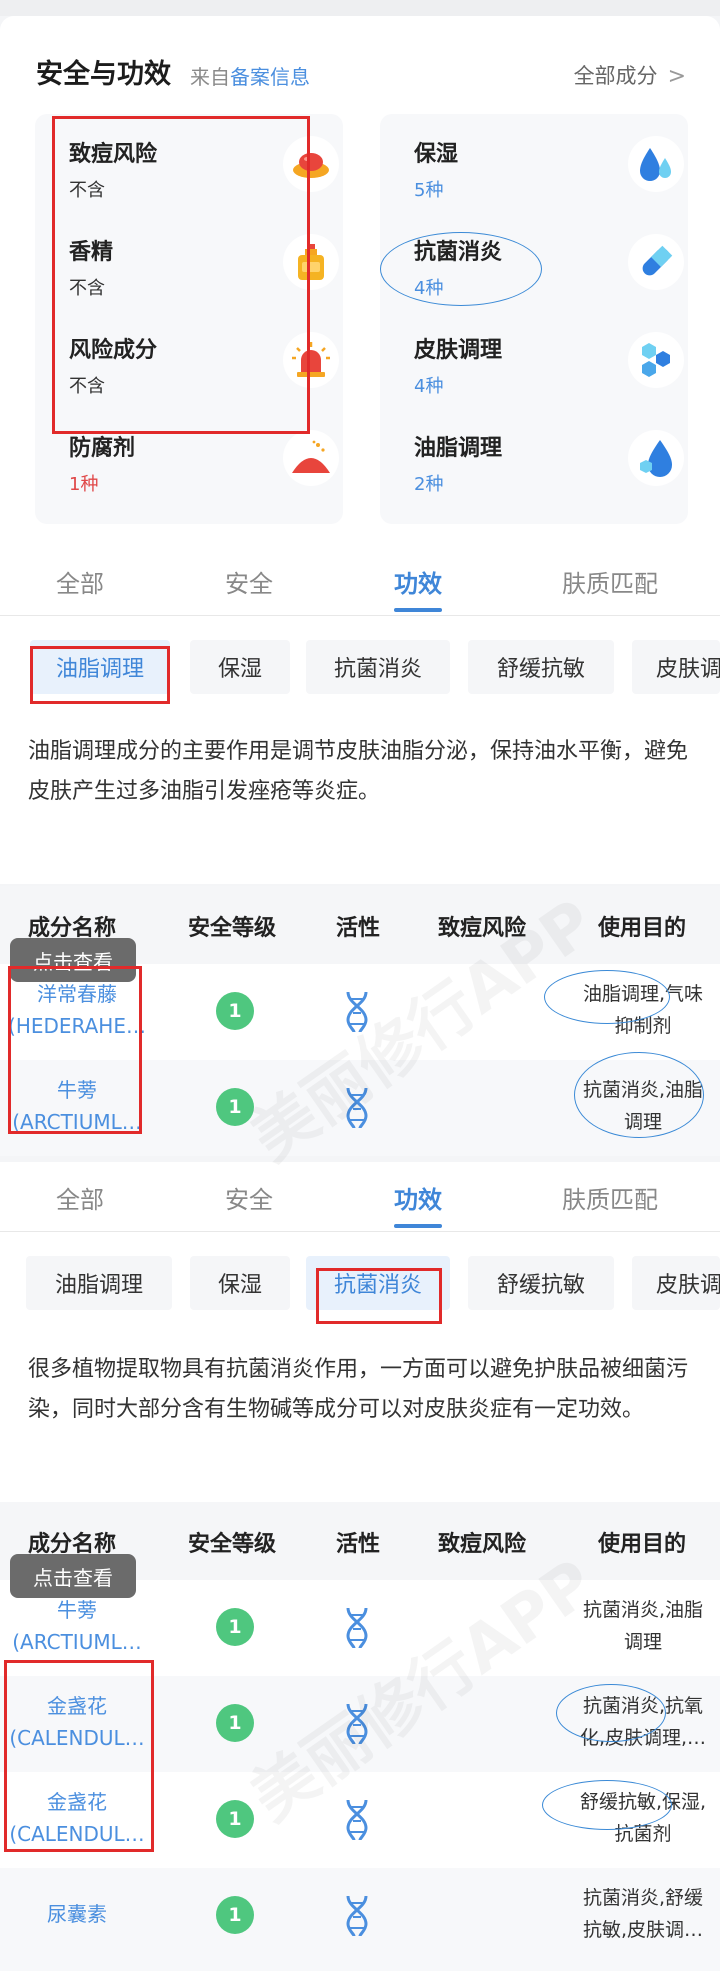  What do you see at coordinates (311, 360) in the screenshot?
I see `alarm-light-icon` at bounding box center [311, 360].